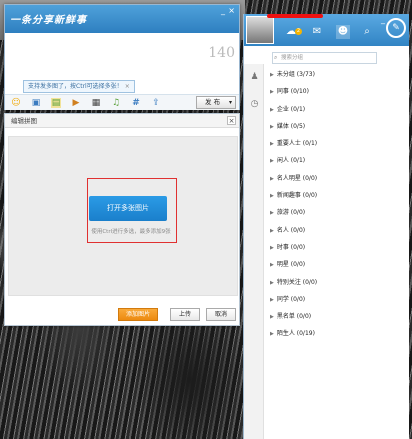 This screenshot has height=439, width=412. What do you see at coordinates (136, 103) in the screenshot?
I see `topic-icon: #` at bounding box center [136, 103].